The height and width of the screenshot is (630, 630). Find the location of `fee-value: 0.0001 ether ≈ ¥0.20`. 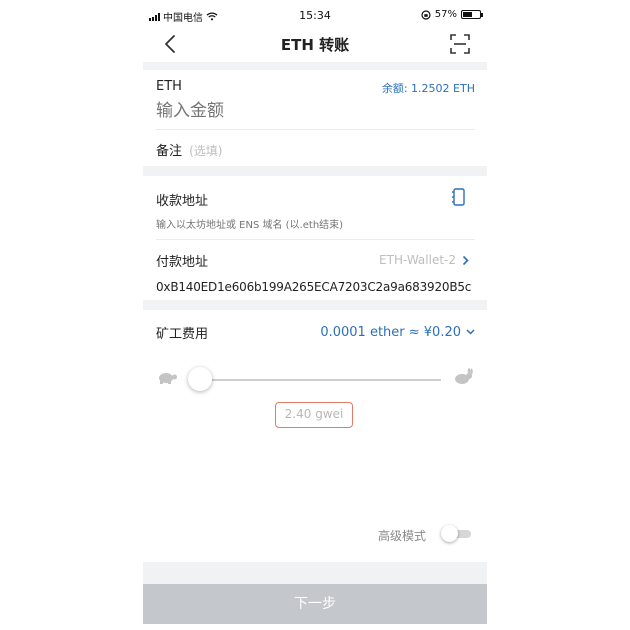

fee-value: 0.0001 ether ≈ ¥0.20 is located at coordinates (390, 332).